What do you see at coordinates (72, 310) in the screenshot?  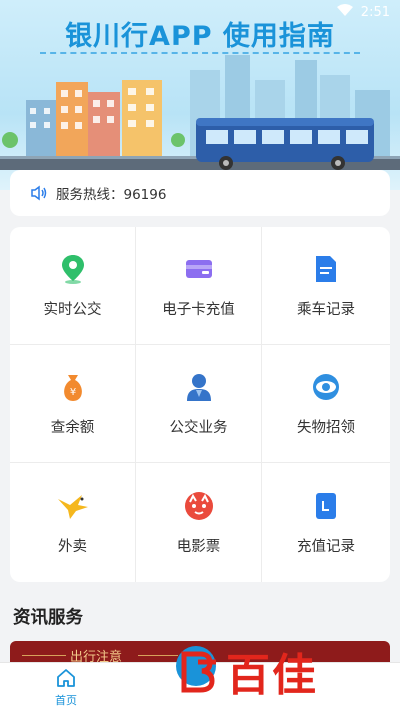 I see `service-label: 实时公交` at bounding box center [72, 310].